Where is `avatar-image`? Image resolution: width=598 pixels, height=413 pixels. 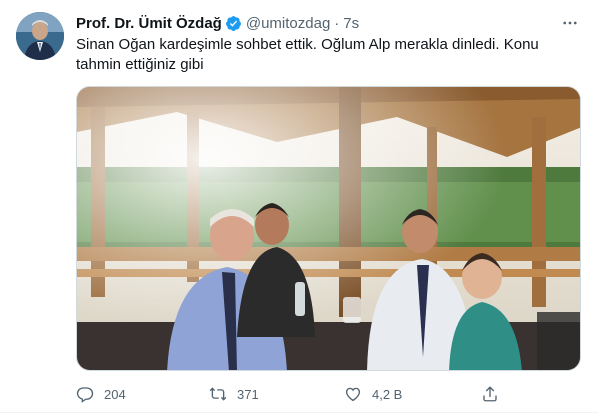
avatar-image is located at coordinates (40, 36).